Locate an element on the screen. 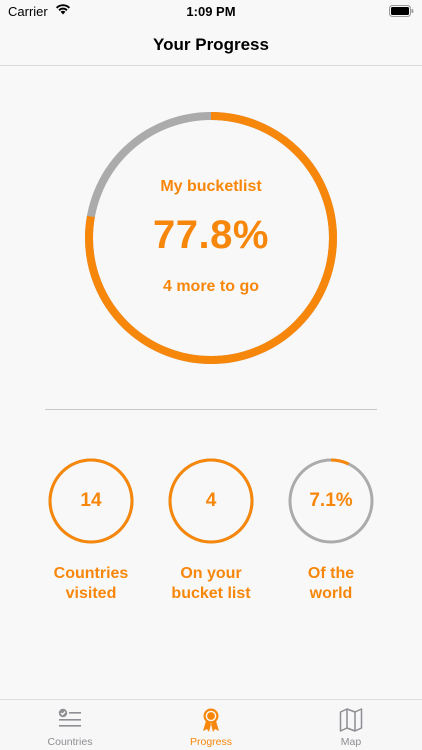 This screenshot has width=422, height=750. stat-label-line: Countries is located at coordinates (91, 573).